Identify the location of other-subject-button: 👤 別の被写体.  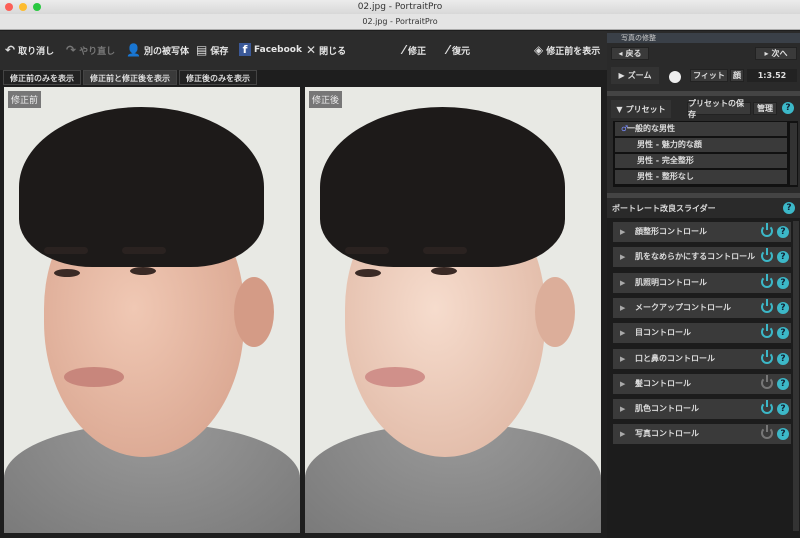
(157, 50).